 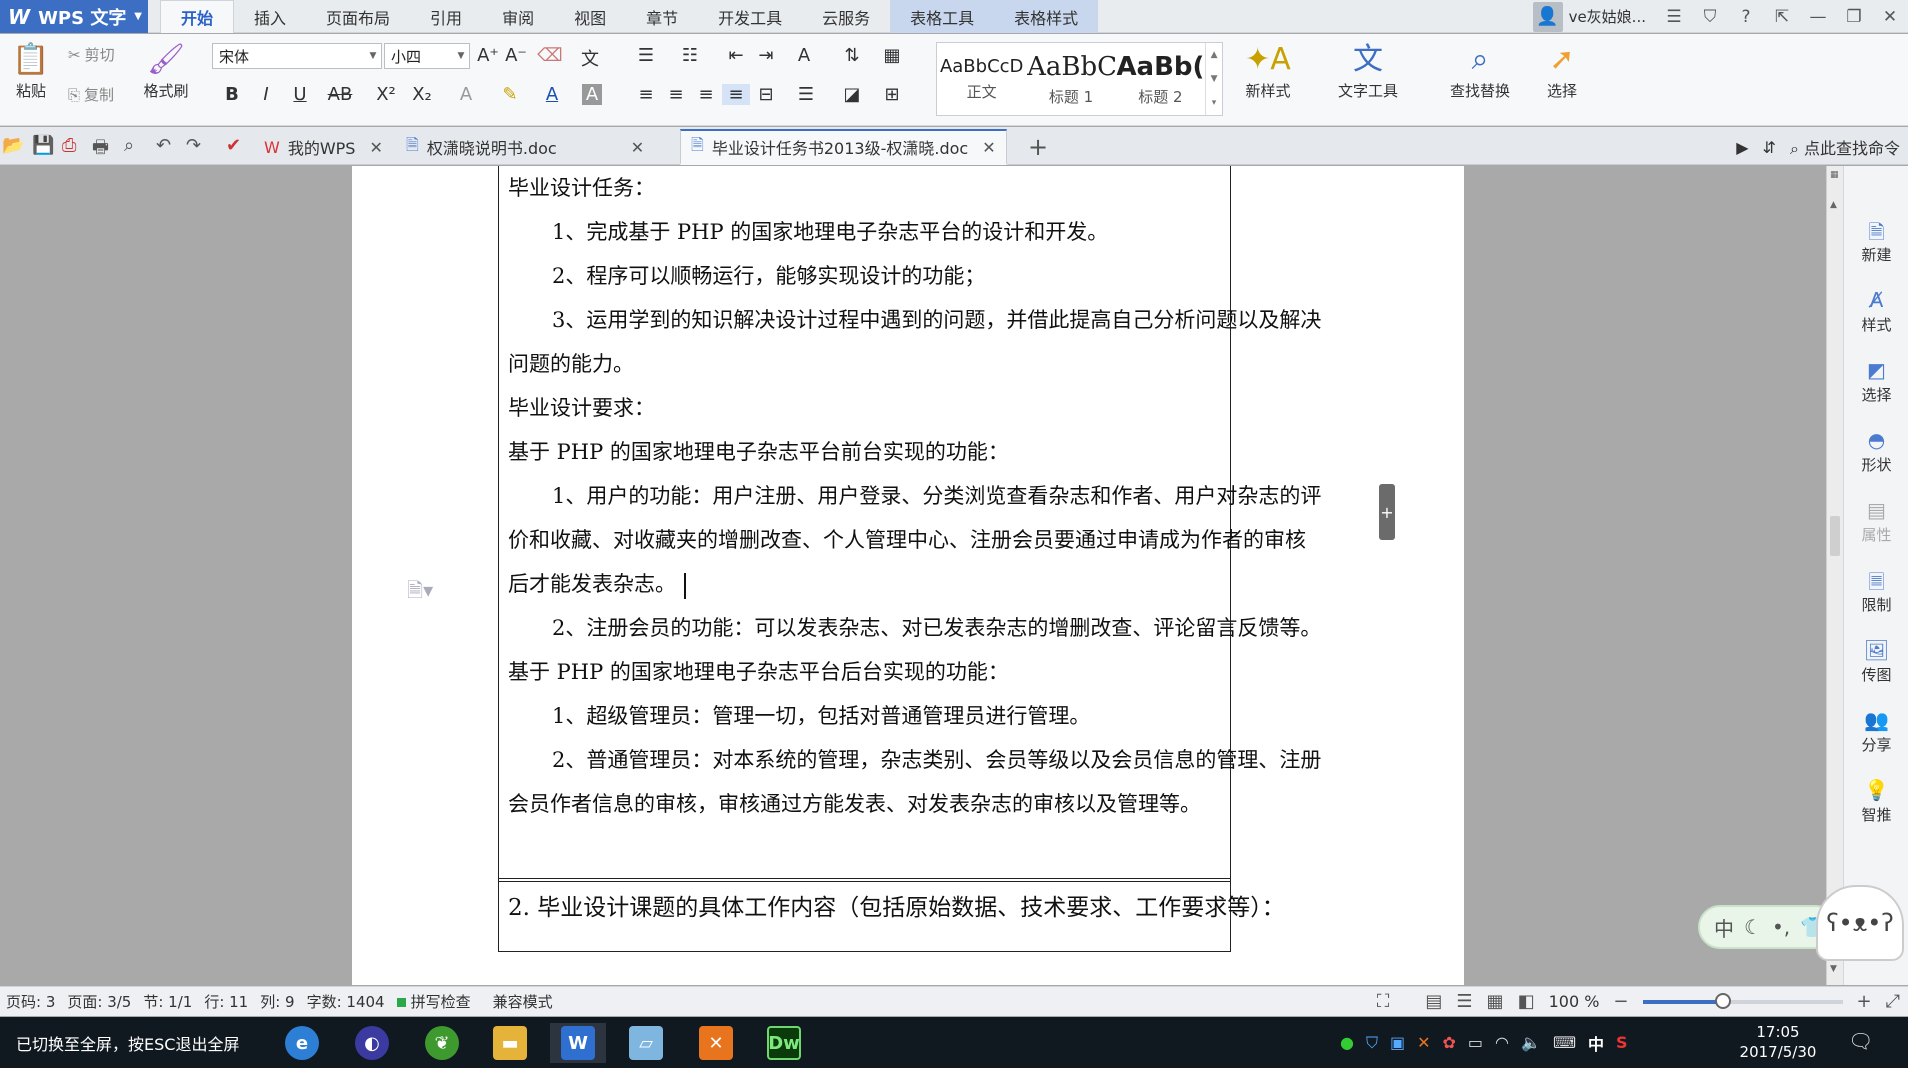 I want to click on fullscreen-icon: ⇱, so click(x=1782, y=16).